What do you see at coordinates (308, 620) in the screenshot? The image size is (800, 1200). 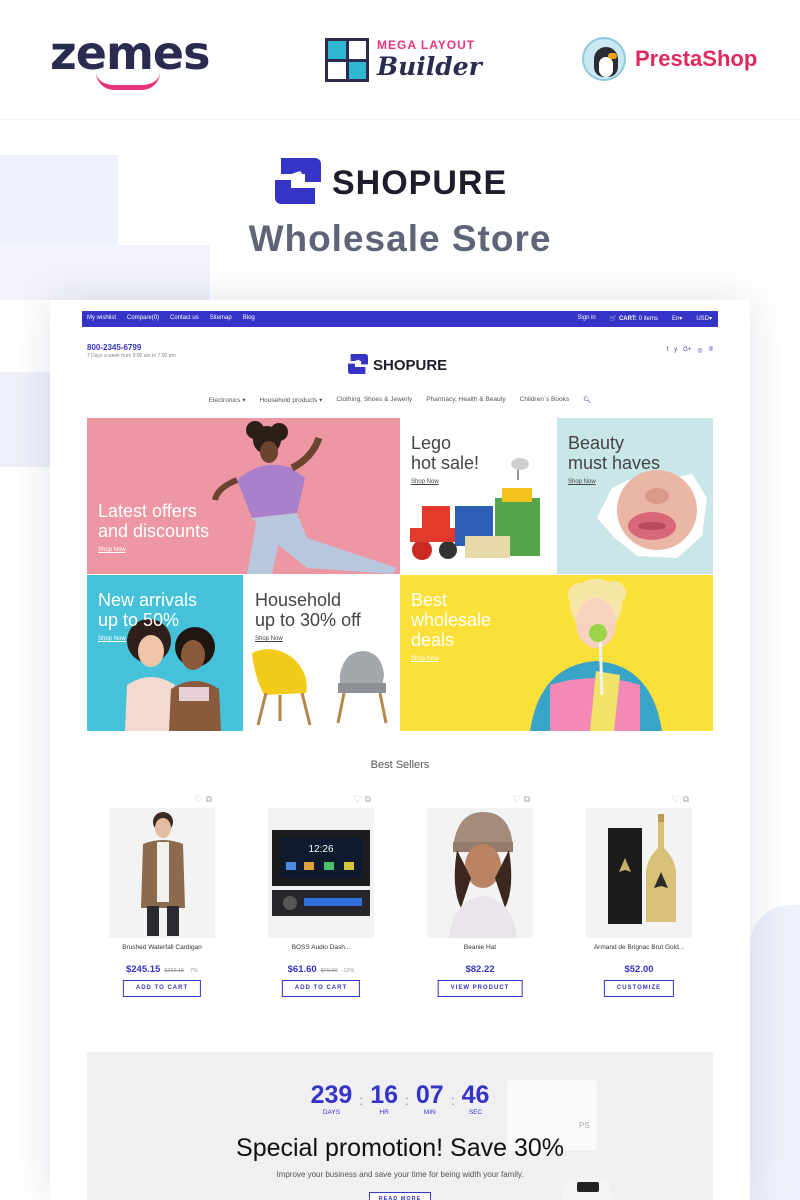 I see `banner-household-title-2: up to 30% off` at bounding box center [308, 620].